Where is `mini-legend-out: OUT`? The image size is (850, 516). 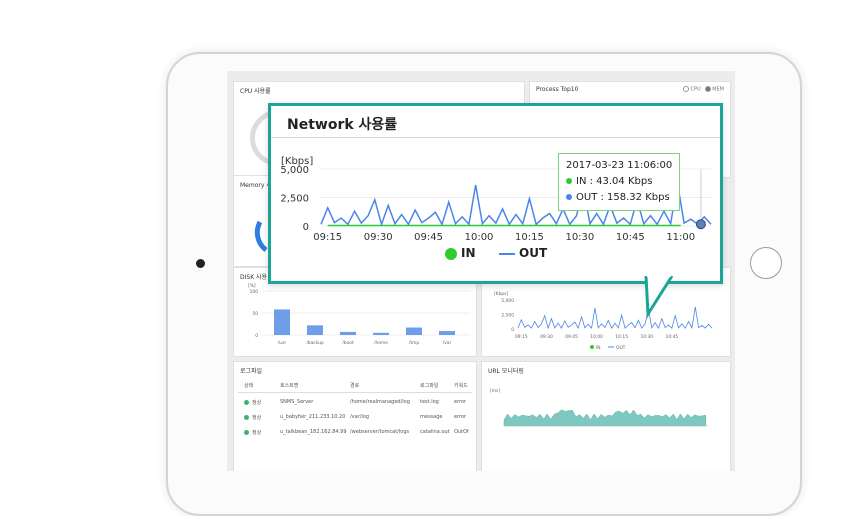 mini-legend-out: OUT is located at coordinates (621, 348).